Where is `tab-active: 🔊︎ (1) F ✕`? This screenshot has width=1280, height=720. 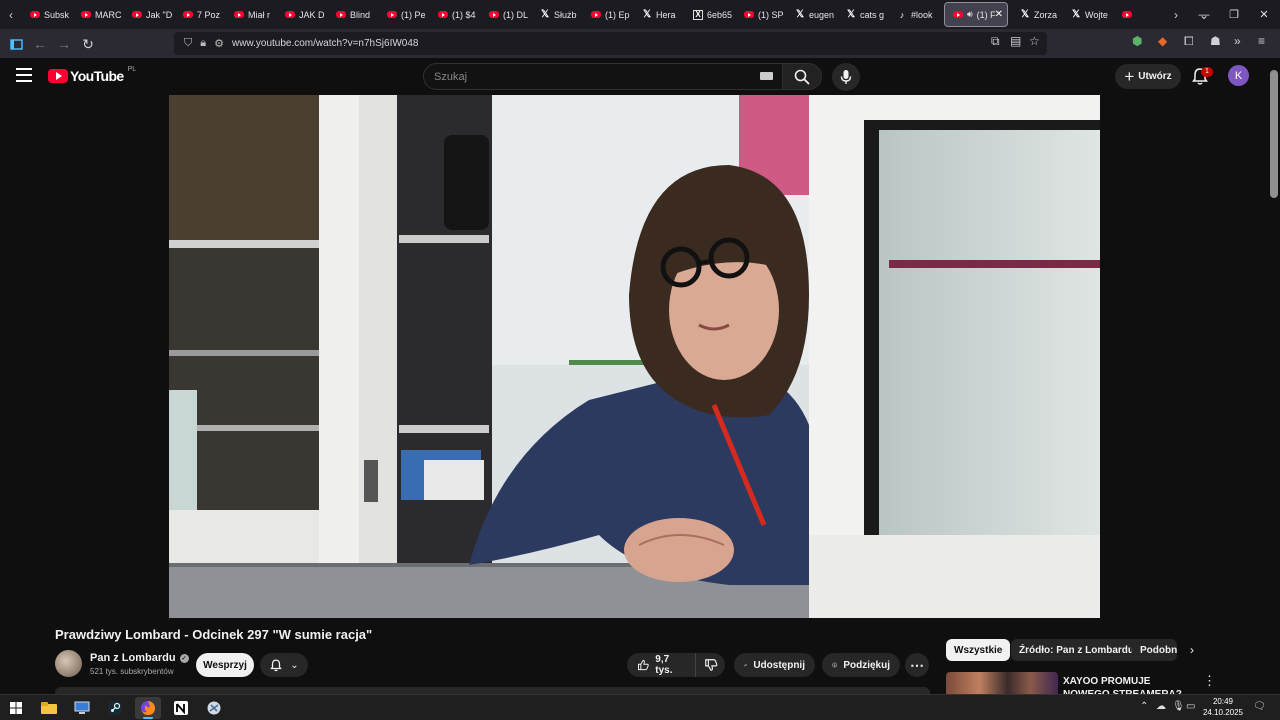 tab-active: 🔊︎ (1) F ✕ is located at coordinates (976, 14).